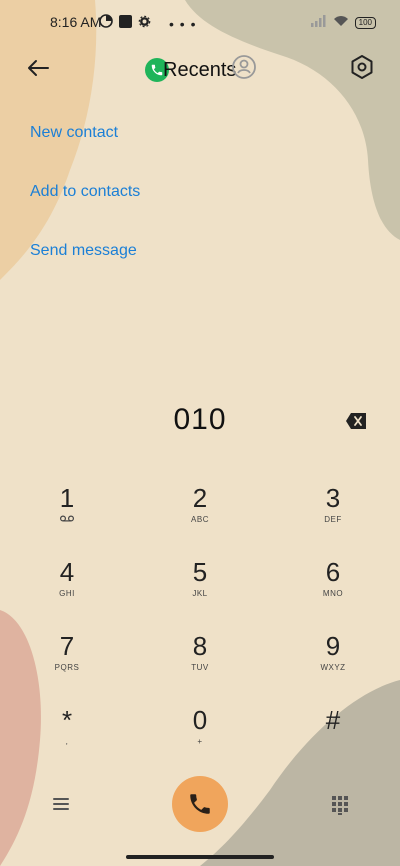 The height and width of the screenshot is (866, 400). I want to click on dialed-number: 010, so click(200, 419).